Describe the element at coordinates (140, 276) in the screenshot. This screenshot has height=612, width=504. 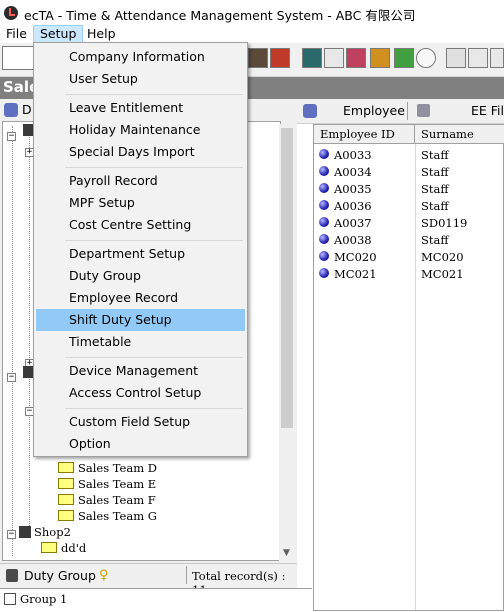
I see `menu-item-duty-group: Duty Group` at that location.